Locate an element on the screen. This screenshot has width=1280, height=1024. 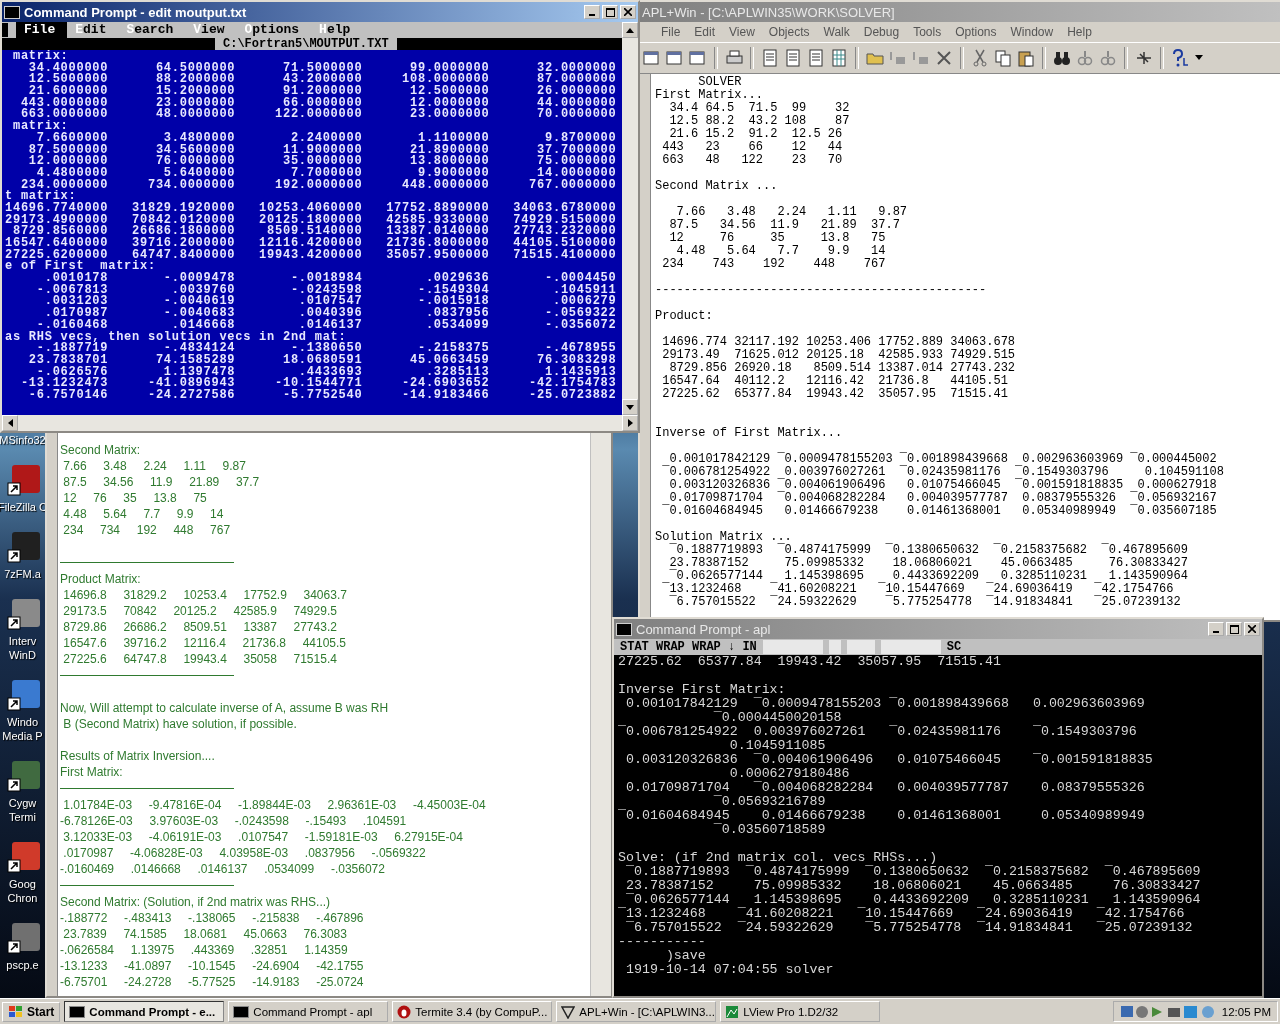
menu-item: Search is located at coordinates (152, 30).